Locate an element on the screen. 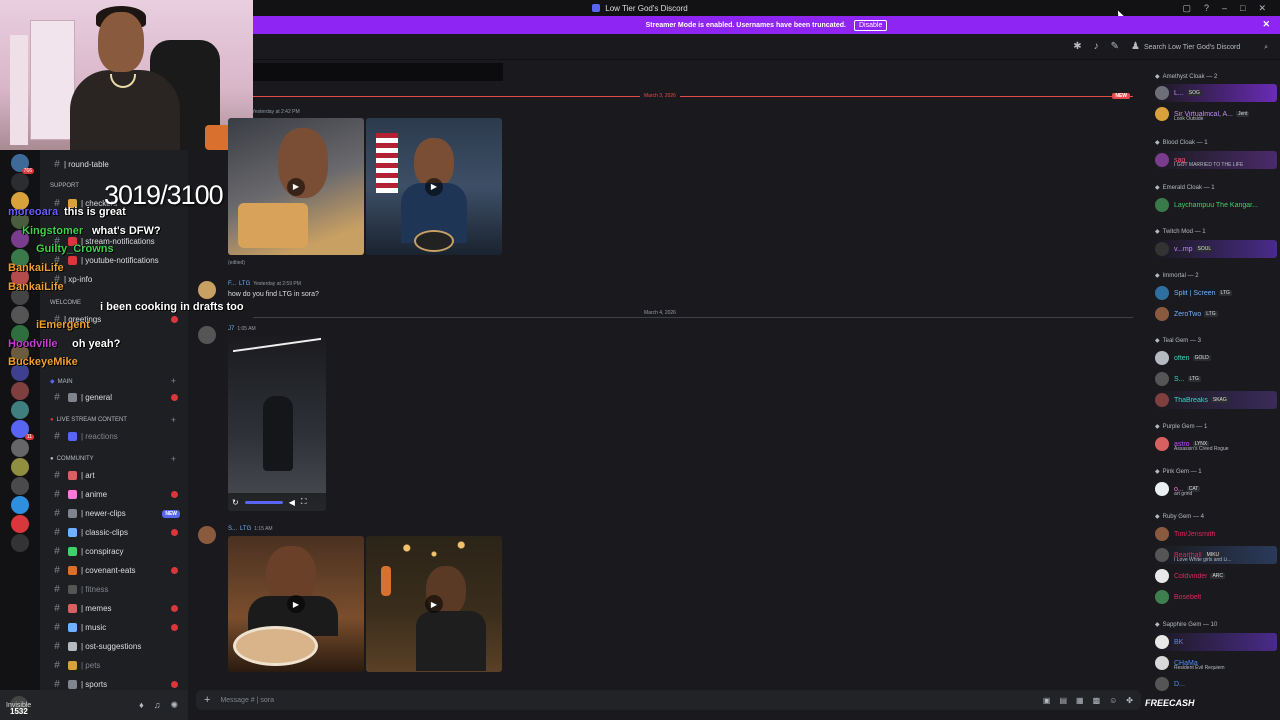 The image size is (1280, 720). add-attachment-icon: + is located at coordinates (207, 700).